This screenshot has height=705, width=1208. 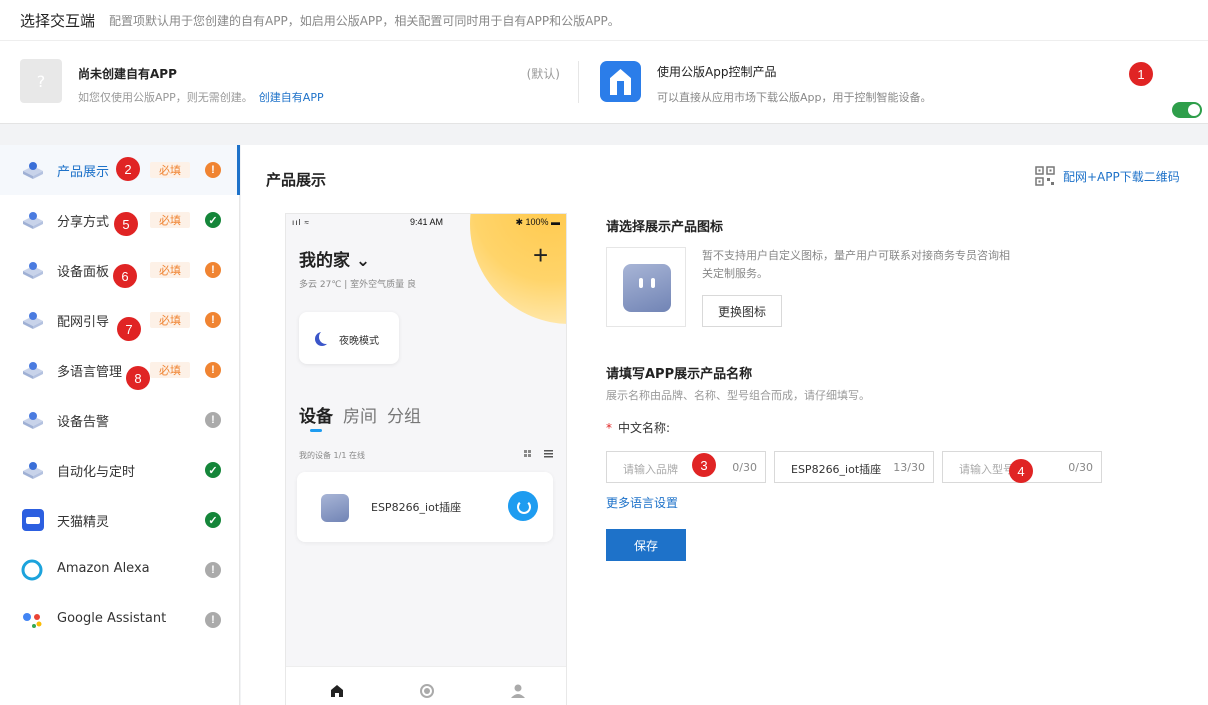 I want to click on device-card: ESP8266_iot插座, so click(x=425, y=507).